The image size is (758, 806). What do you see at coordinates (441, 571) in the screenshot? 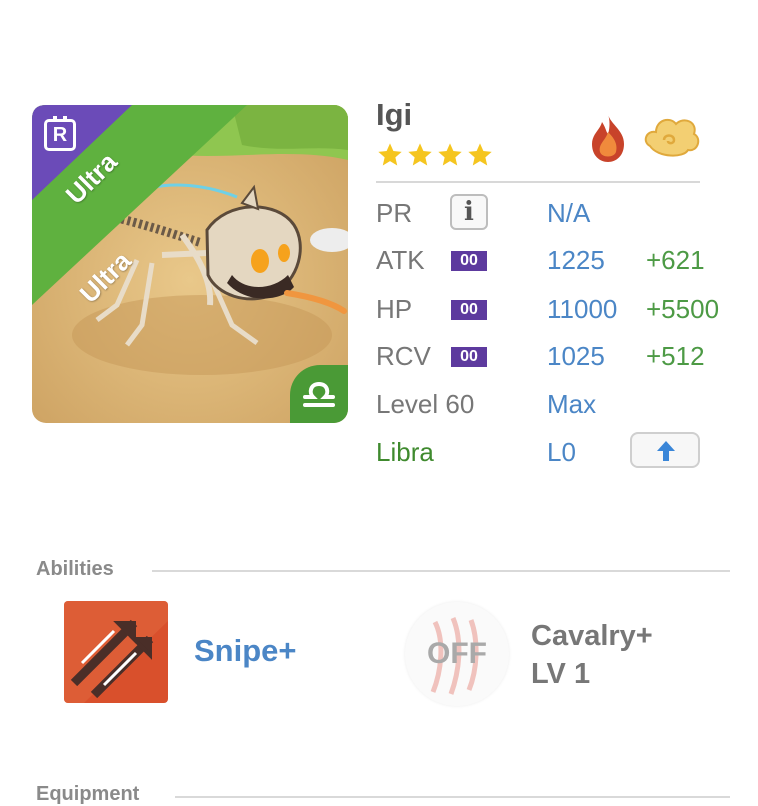
I see `abilities-divider` at bounding box center [441, 571].